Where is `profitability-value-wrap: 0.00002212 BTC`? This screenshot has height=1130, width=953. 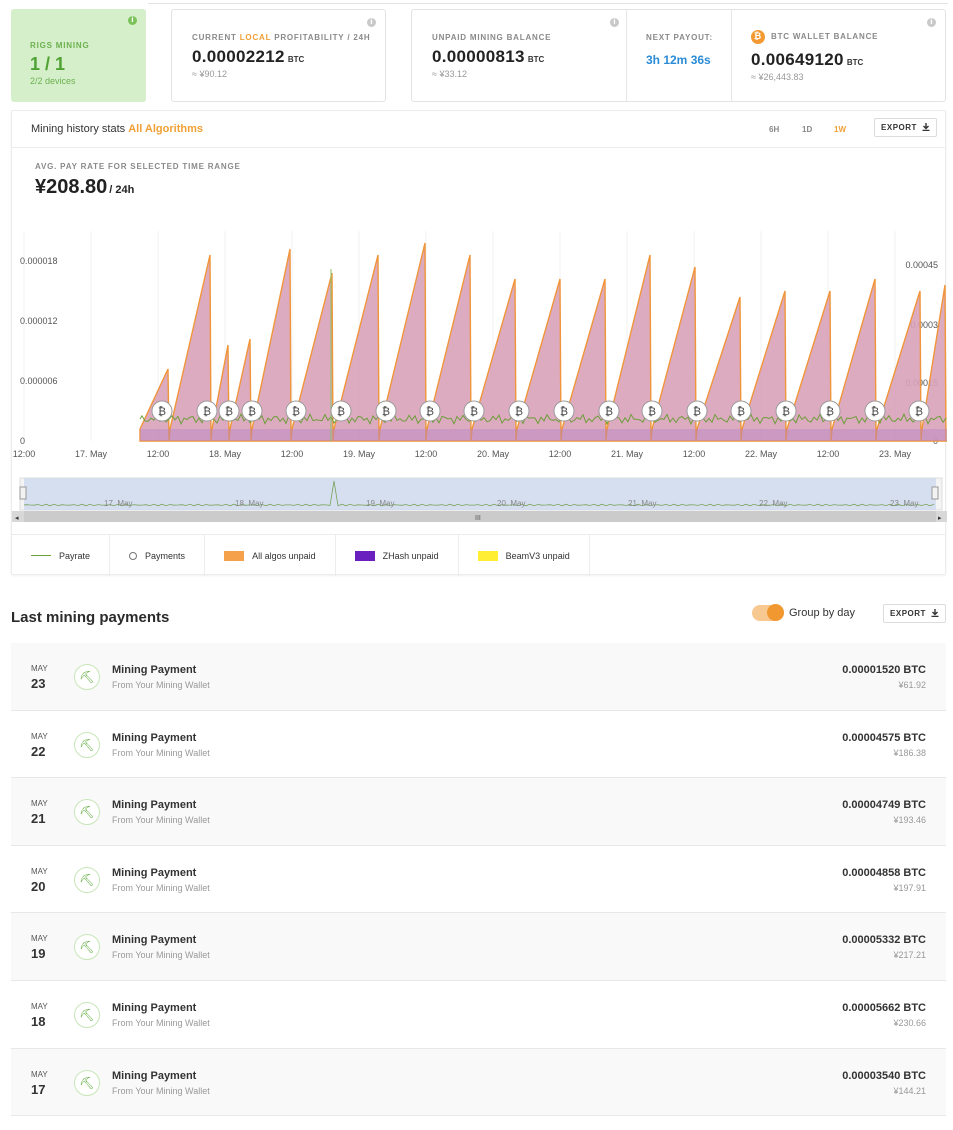
profitability-value-wrap: 0.00002212 BTC is located at coordinates (248, 57).